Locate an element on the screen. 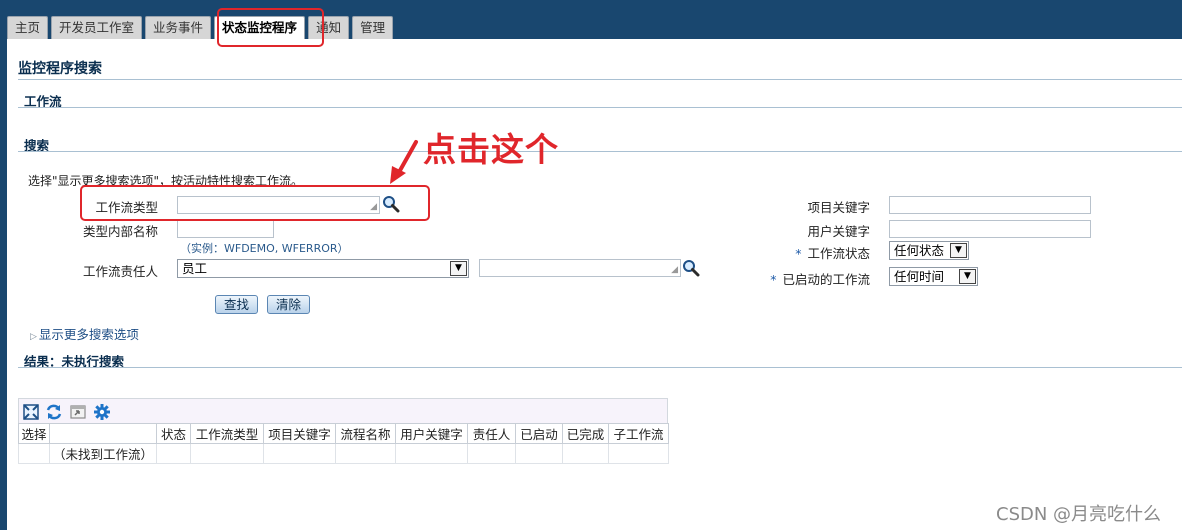 This screenshot has height=530, width=1182. annotation-text: 点击这个 is located at coordinates (491, 149).